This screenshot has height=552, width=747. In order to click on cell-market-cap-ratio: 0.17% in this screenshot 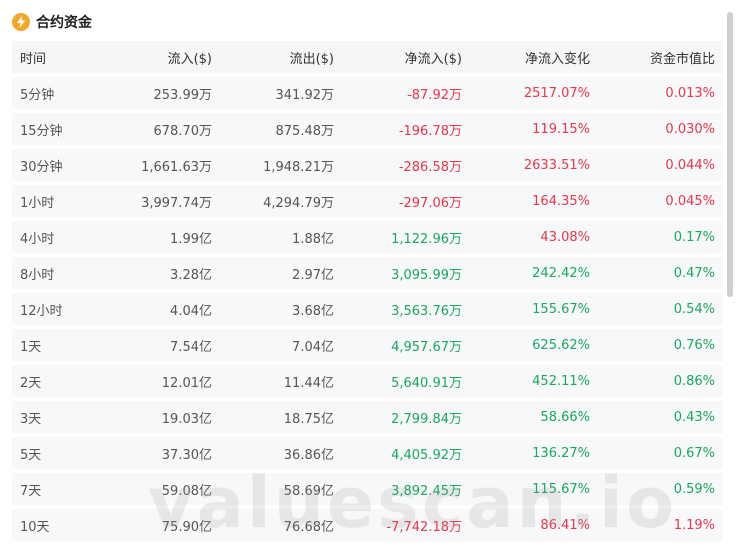, I will do `click(660, 237)`.